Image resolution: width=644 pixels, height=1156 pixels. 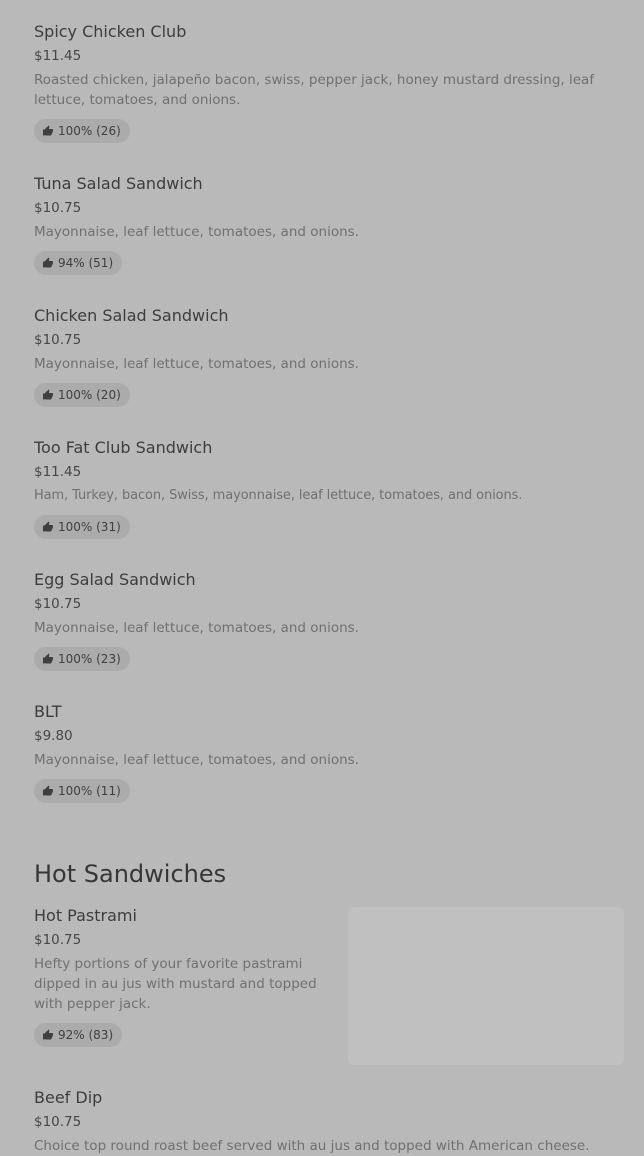 I want to click on item-name: Chicken Salad Sandwich, so click(x=131, y=315).